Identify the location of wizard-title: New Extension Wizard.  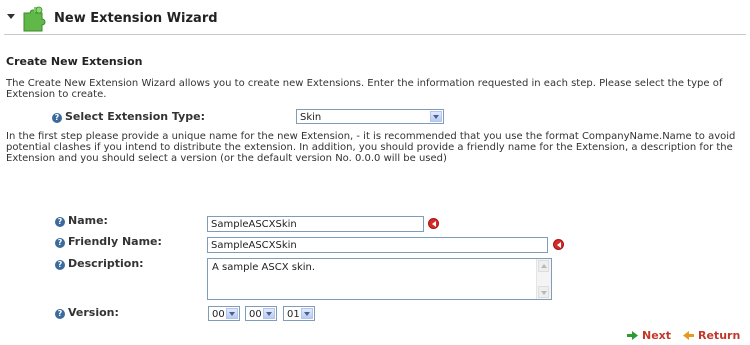
(136, 18).